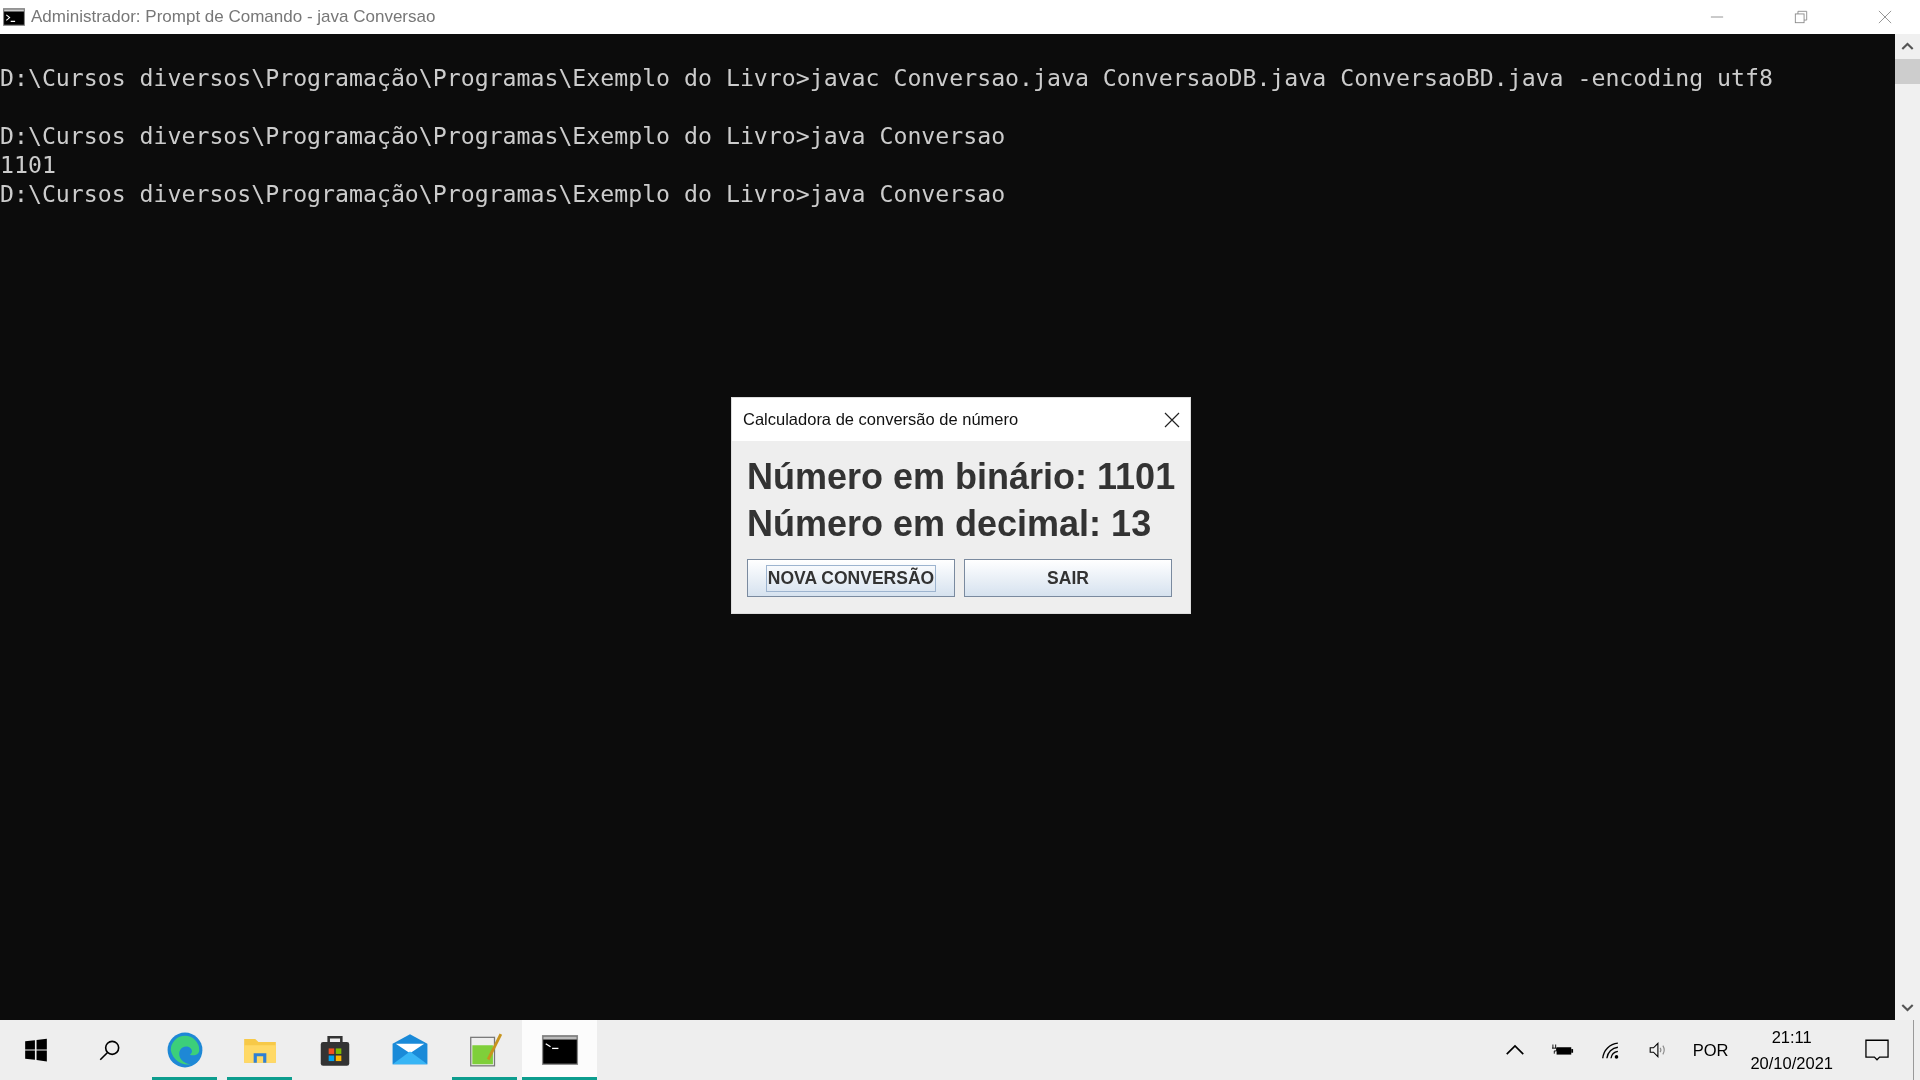  I want to click on restore-icon, so click(1801, 17).